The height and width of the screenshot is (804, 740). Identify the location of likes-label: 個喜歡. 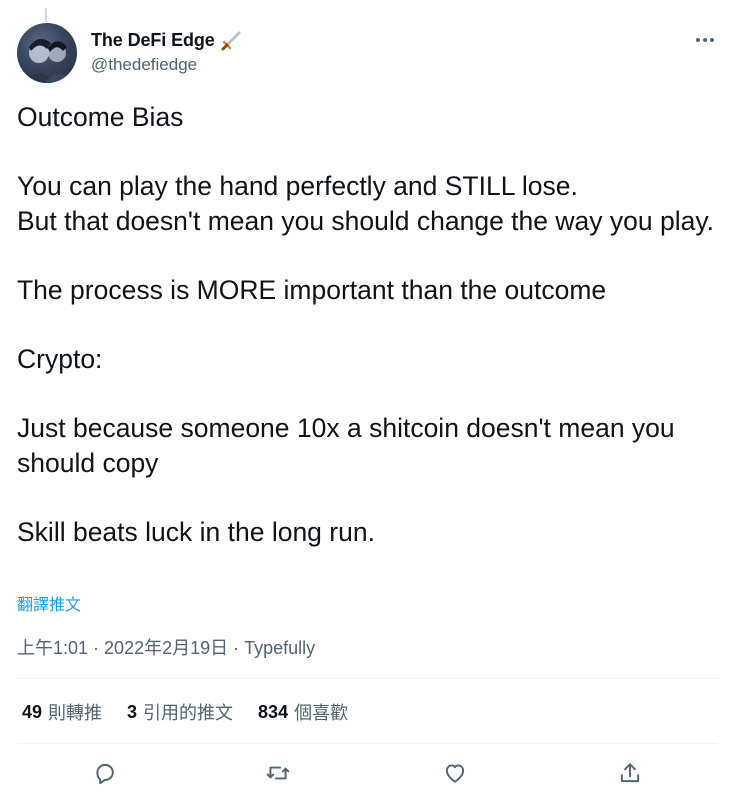
(321, 713).